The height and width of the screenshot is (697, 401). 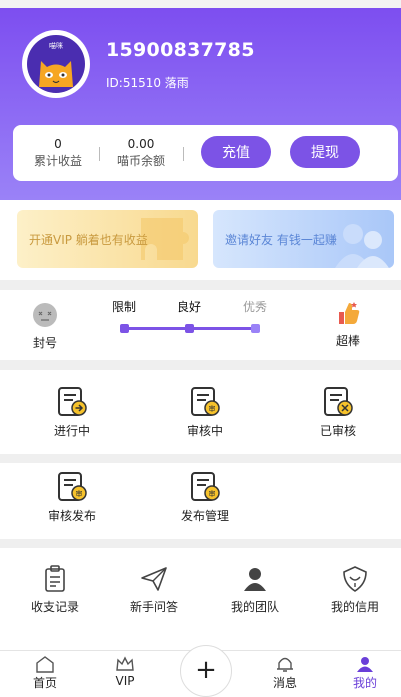 I want to click on clipboard-icon, so click(x=55, y=578).